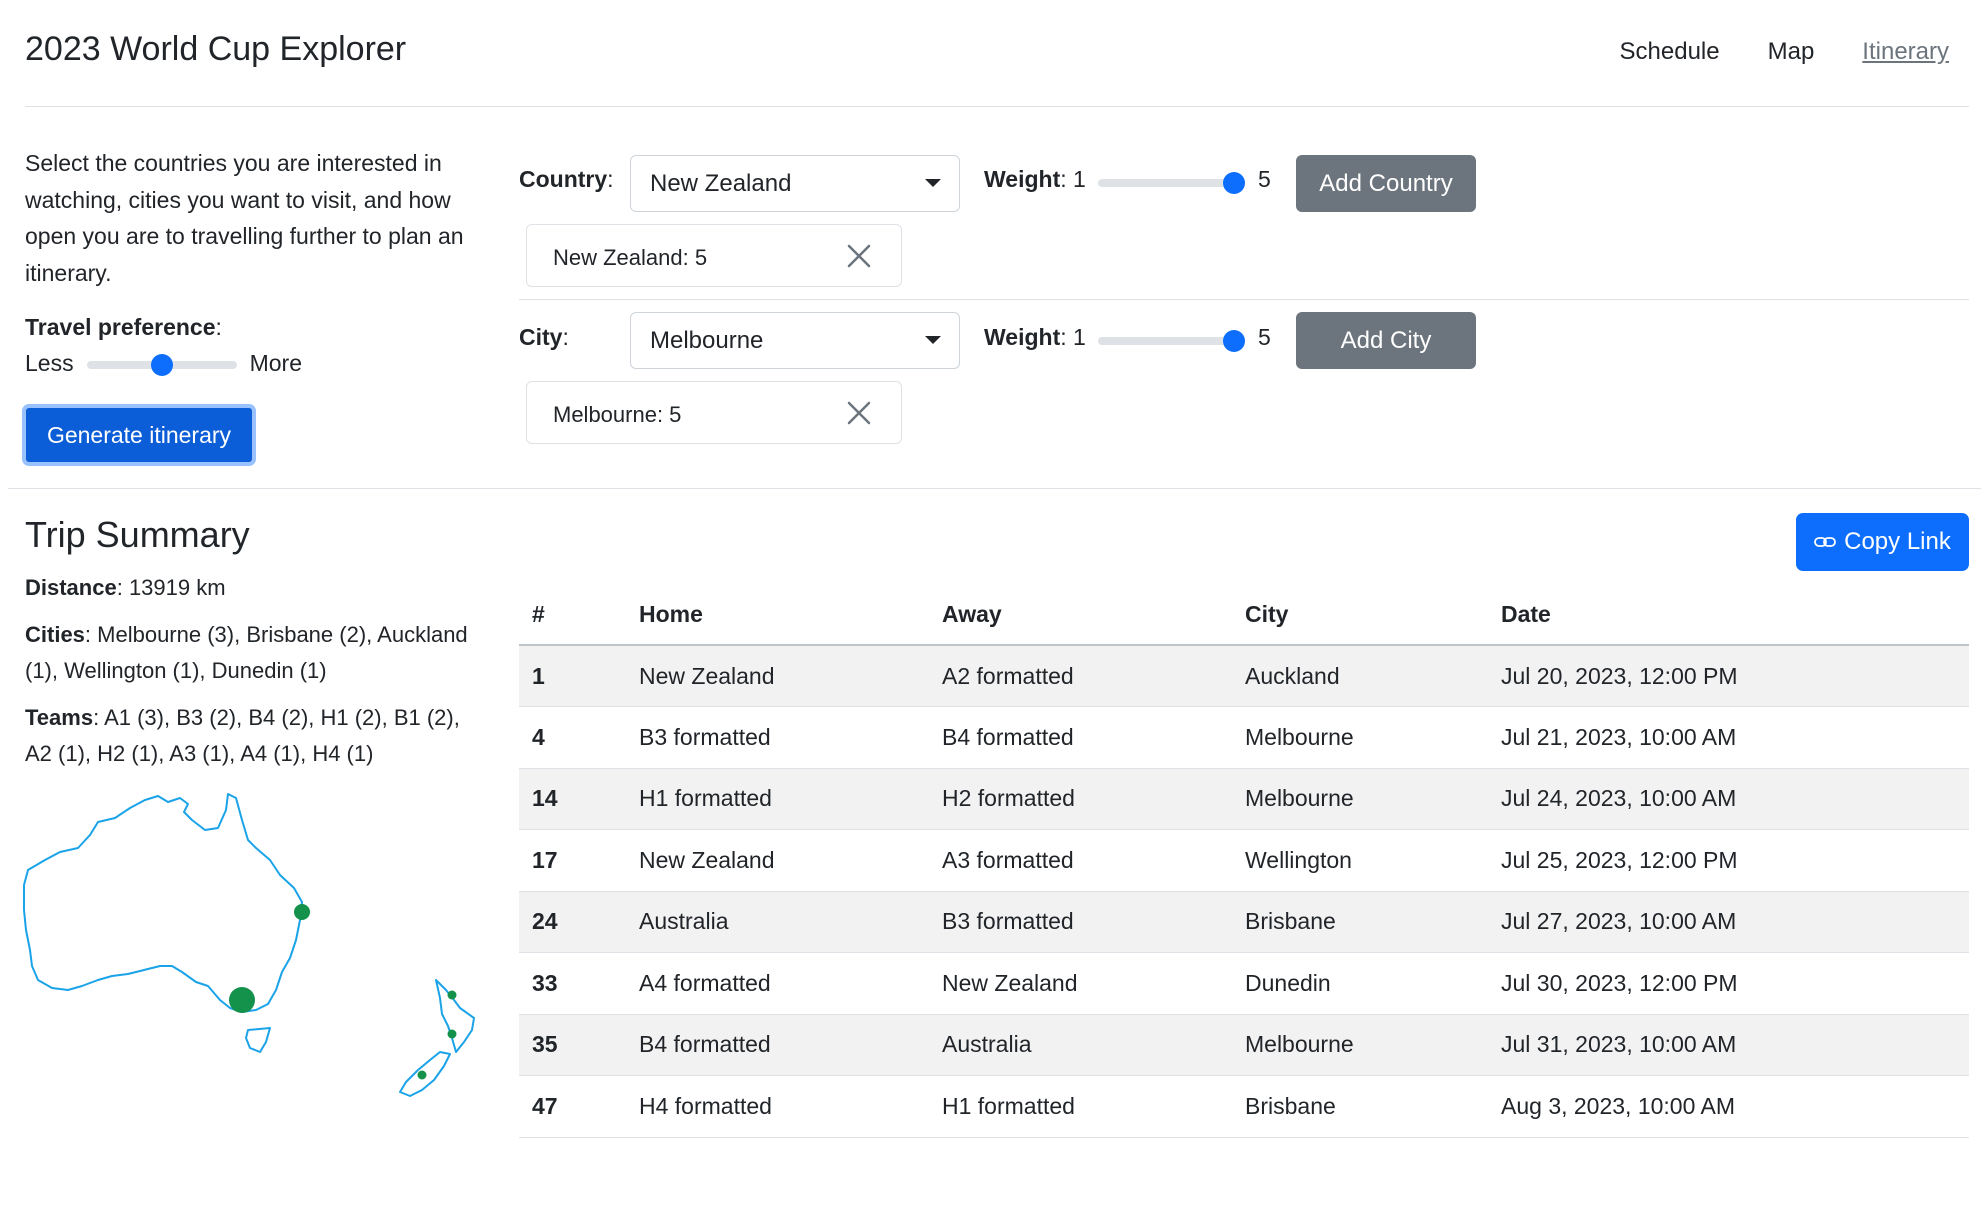  What do you see at coordinates (563, 179) in the screenshot?
I see `country-label-text: Country` at bounding box center [563, 179].